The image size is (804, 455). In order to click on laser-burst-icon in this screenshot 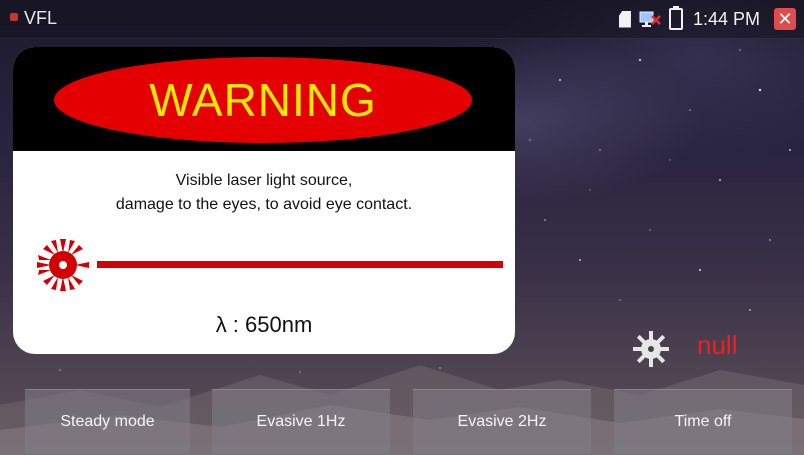, I will do `click(63, 265)`.